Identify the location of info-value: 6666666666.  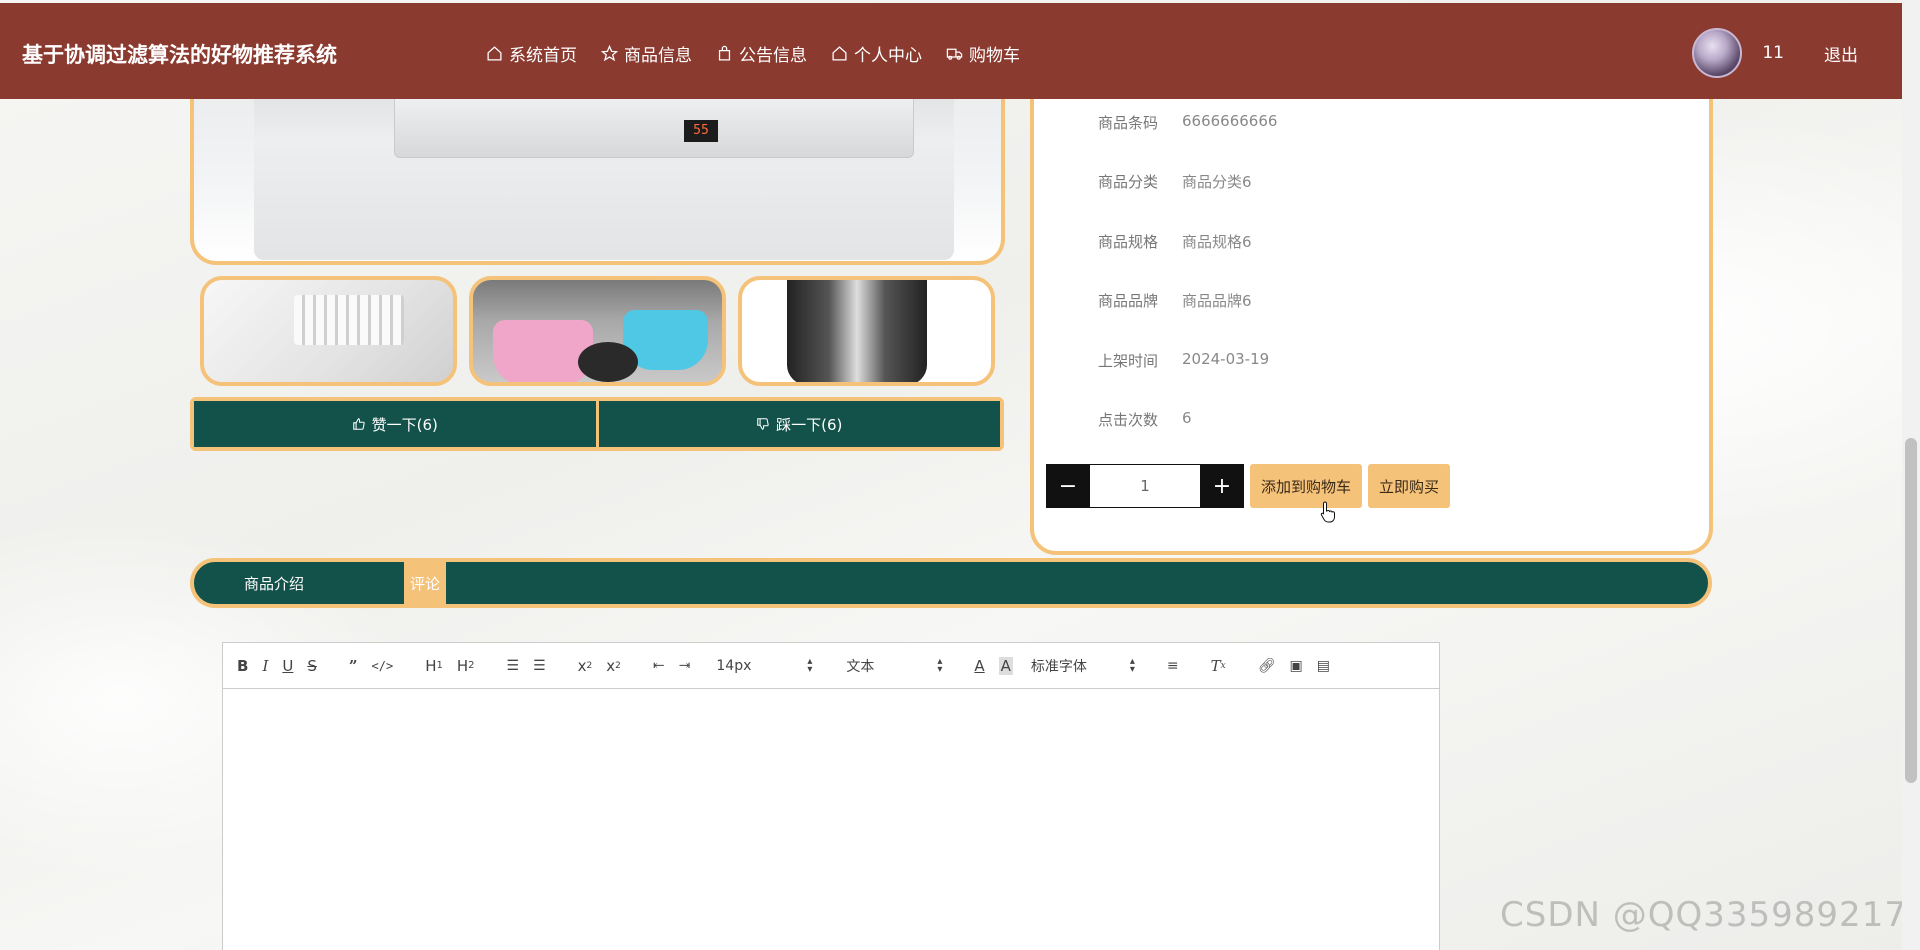
(1230, 121).